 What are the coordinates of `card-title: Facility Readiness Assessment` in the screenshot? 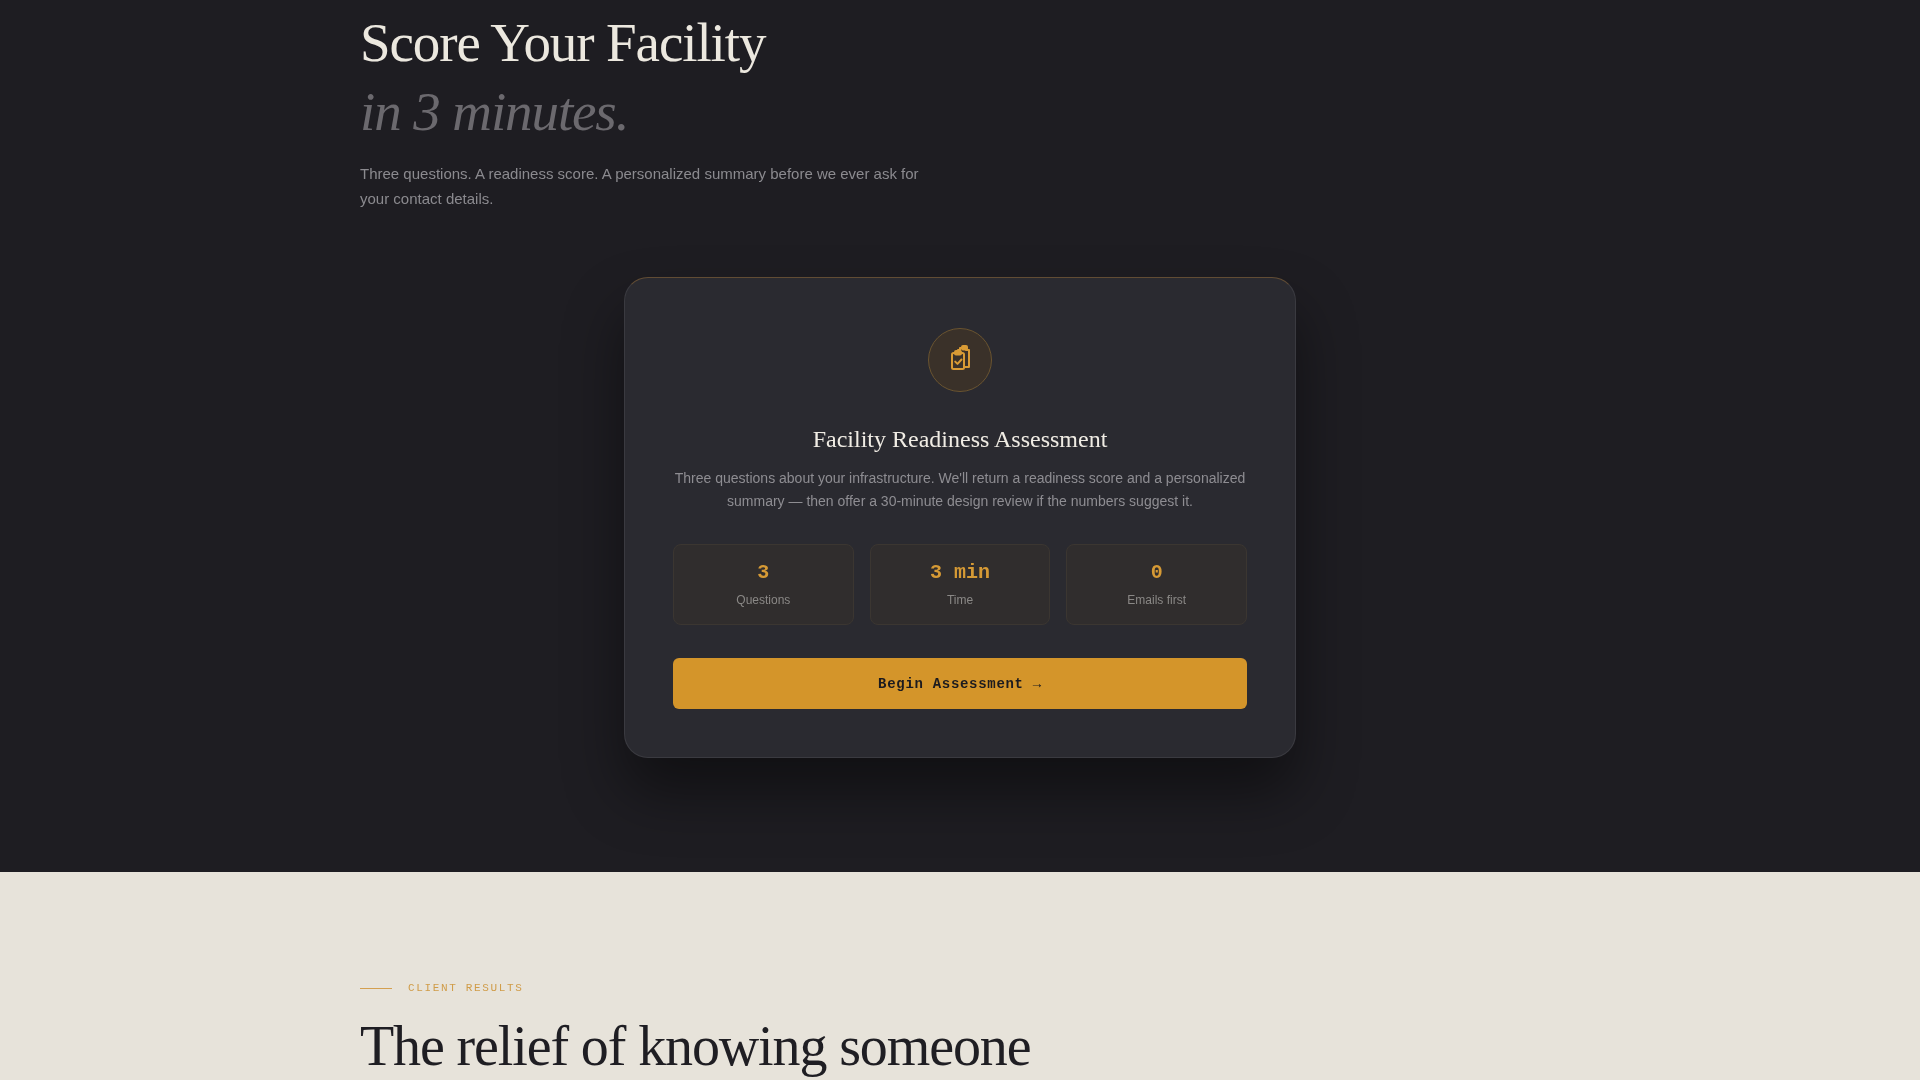 It's located at (960, 439).